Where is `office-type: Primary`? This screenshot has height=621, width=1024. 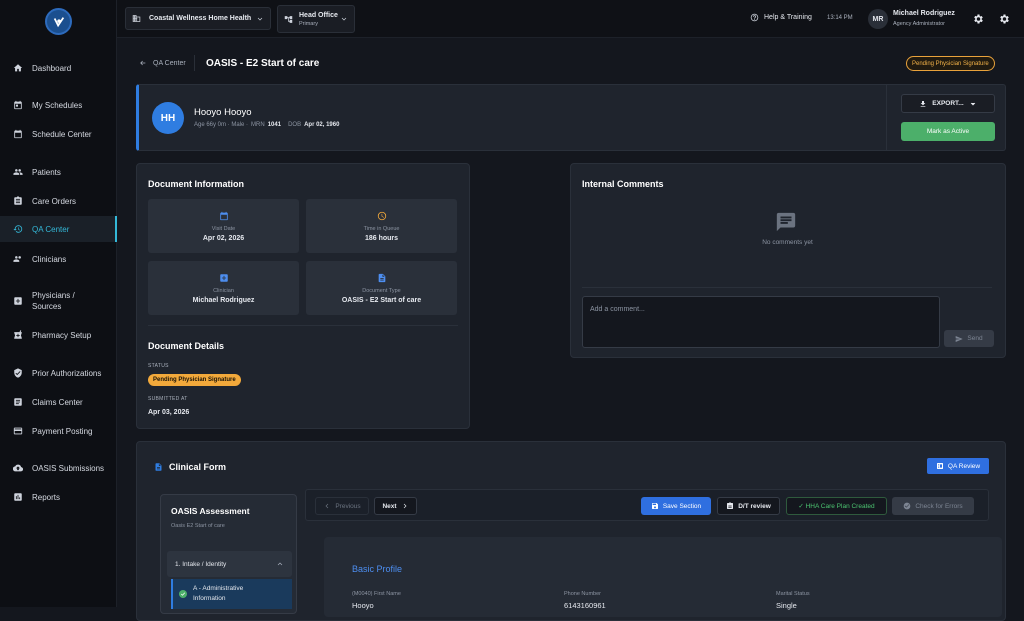
office-type: Primary is located at coordinates (308, 23).